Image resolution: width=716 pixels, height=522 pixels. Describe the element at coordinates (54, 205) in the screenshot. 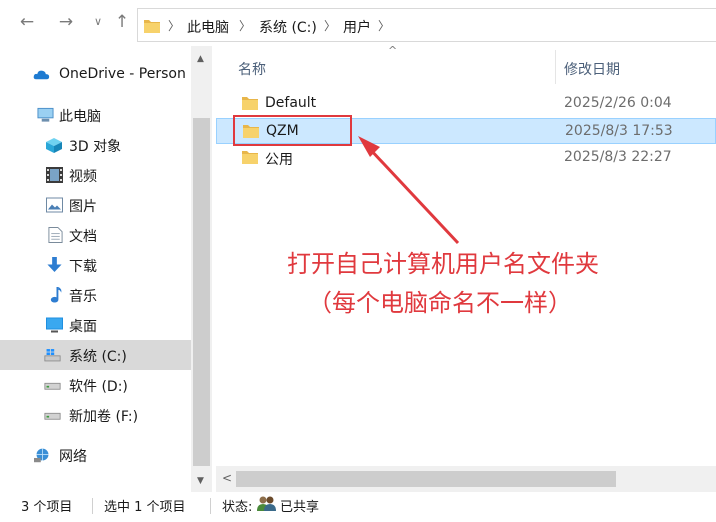

I see `picture-icon` at that location.